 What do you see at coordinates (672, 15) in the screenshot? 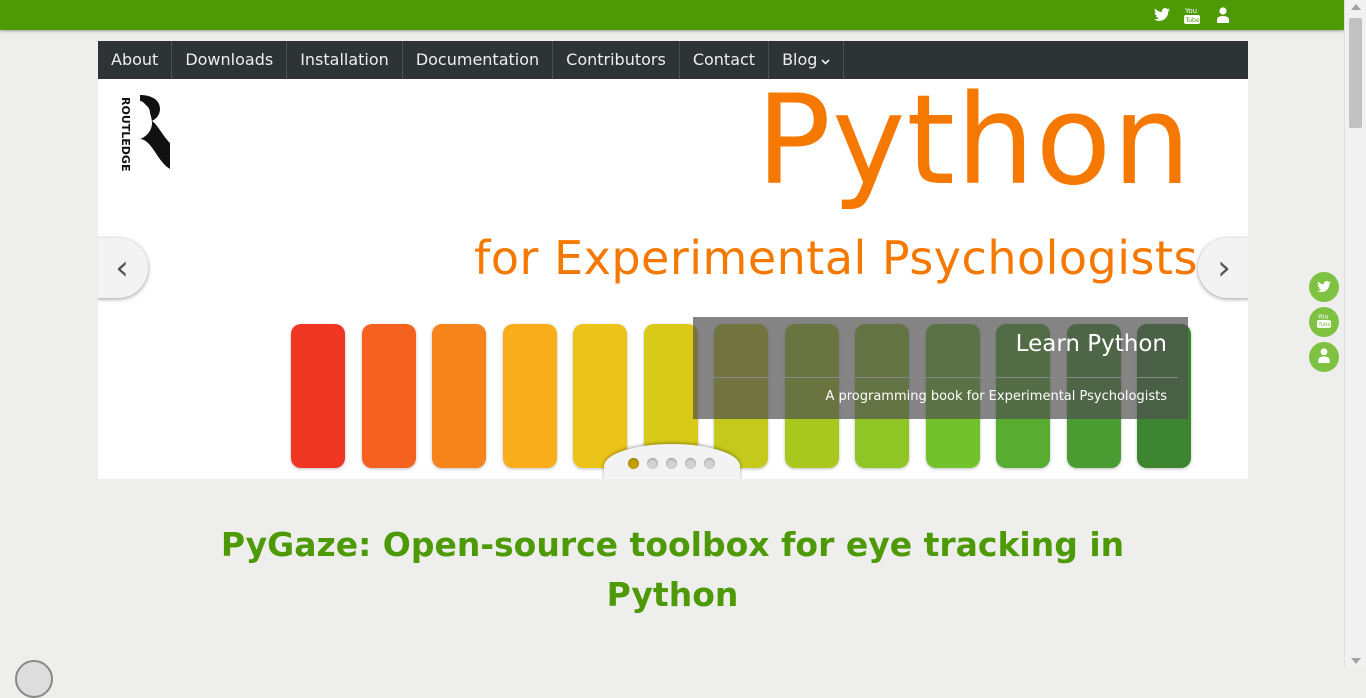
I see `top-bar: You Tube` at bounding box center [672, 15].